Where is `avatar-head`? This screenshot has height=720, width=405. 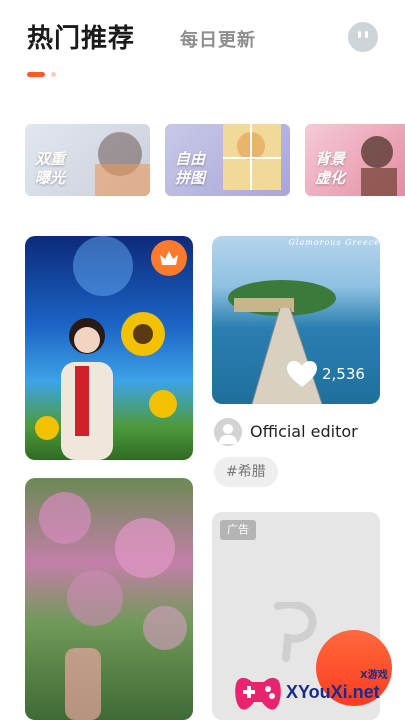
avatar-head is located at coordinates (228, 429).